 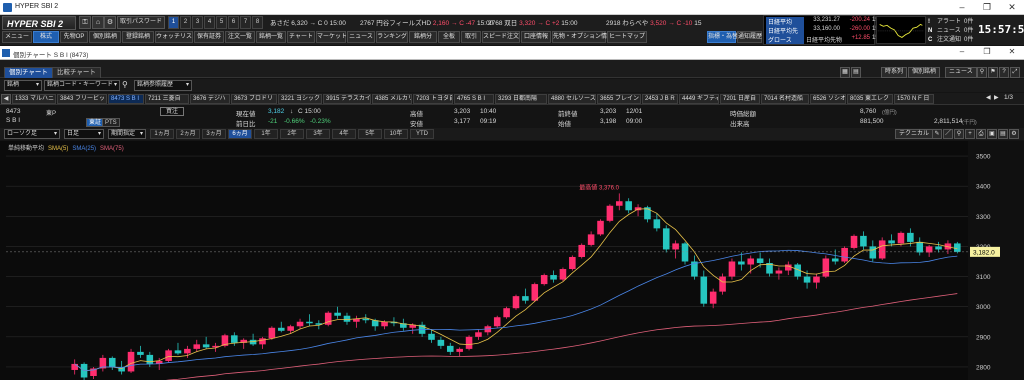 What do you see at coordinates (240, 134) in the screenshot?
I see `period-3: 6ヵ月` at bounding box center [240, 134].